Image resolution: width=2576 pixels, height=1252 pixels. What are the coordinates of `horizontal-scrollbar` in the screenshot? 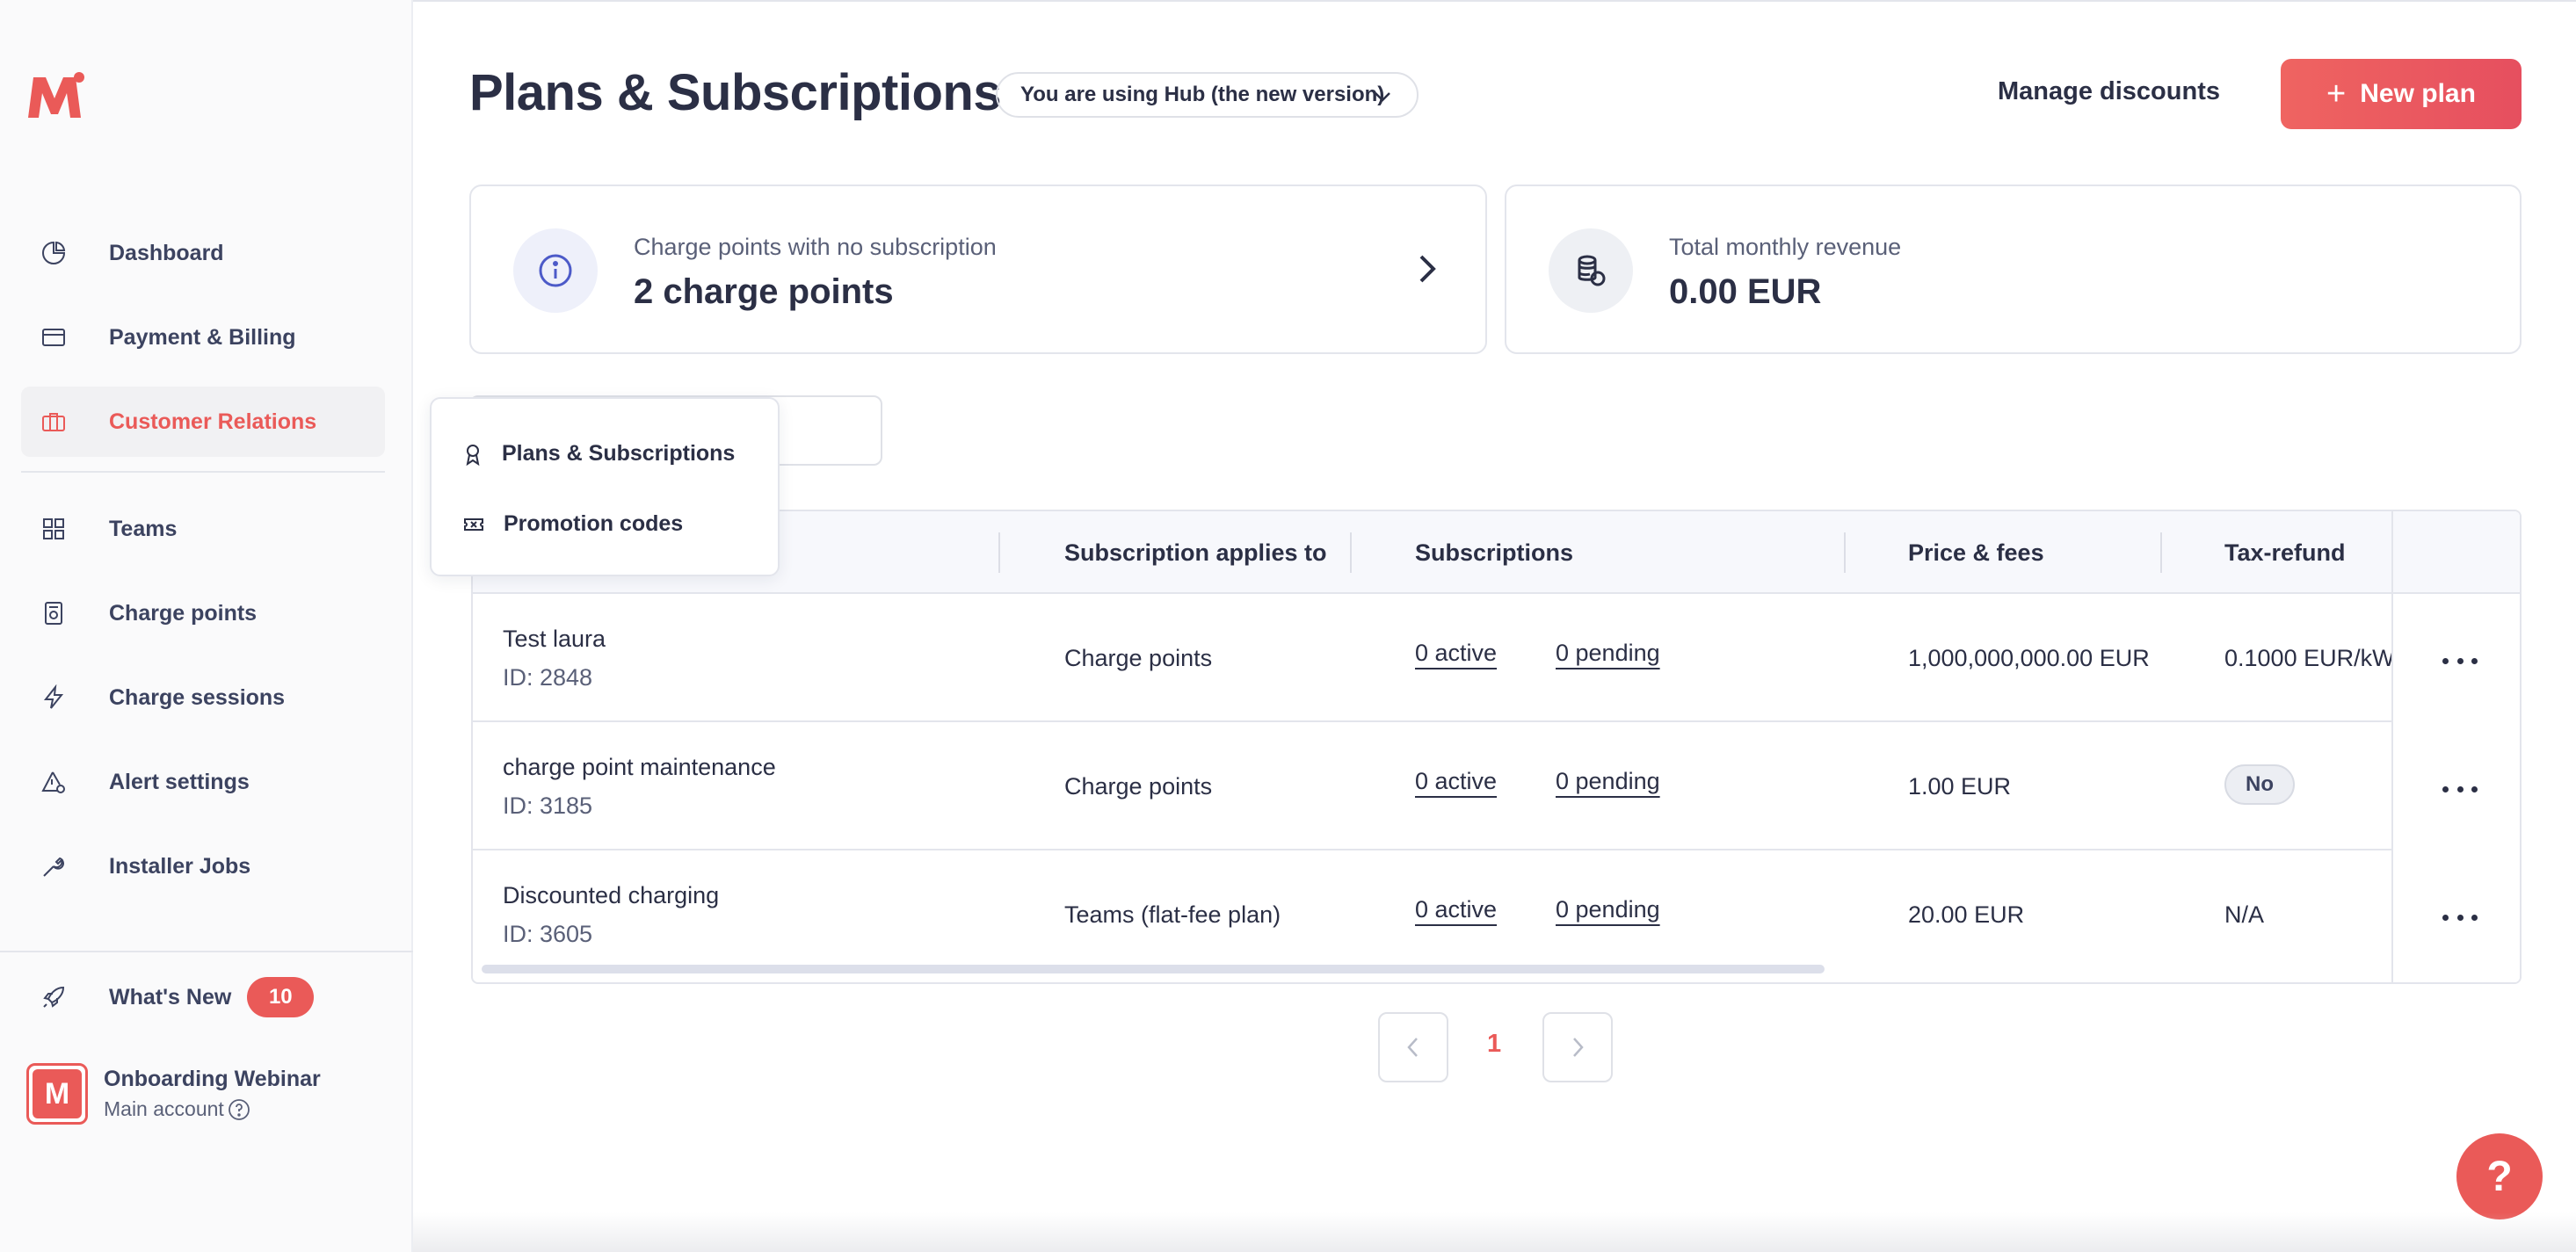 It's located at (1153, 969).